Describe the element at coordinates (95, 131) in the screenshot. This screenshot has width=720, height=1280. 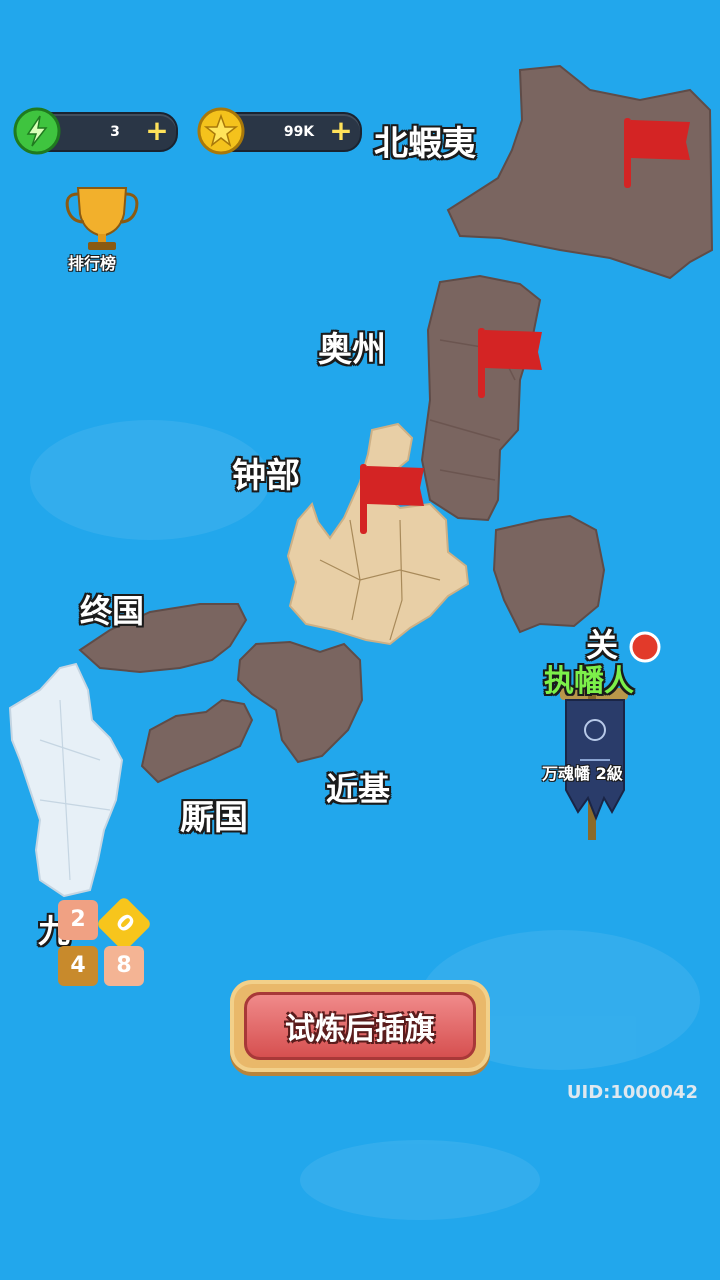
I see `energy-bar: 3 +` at that location.